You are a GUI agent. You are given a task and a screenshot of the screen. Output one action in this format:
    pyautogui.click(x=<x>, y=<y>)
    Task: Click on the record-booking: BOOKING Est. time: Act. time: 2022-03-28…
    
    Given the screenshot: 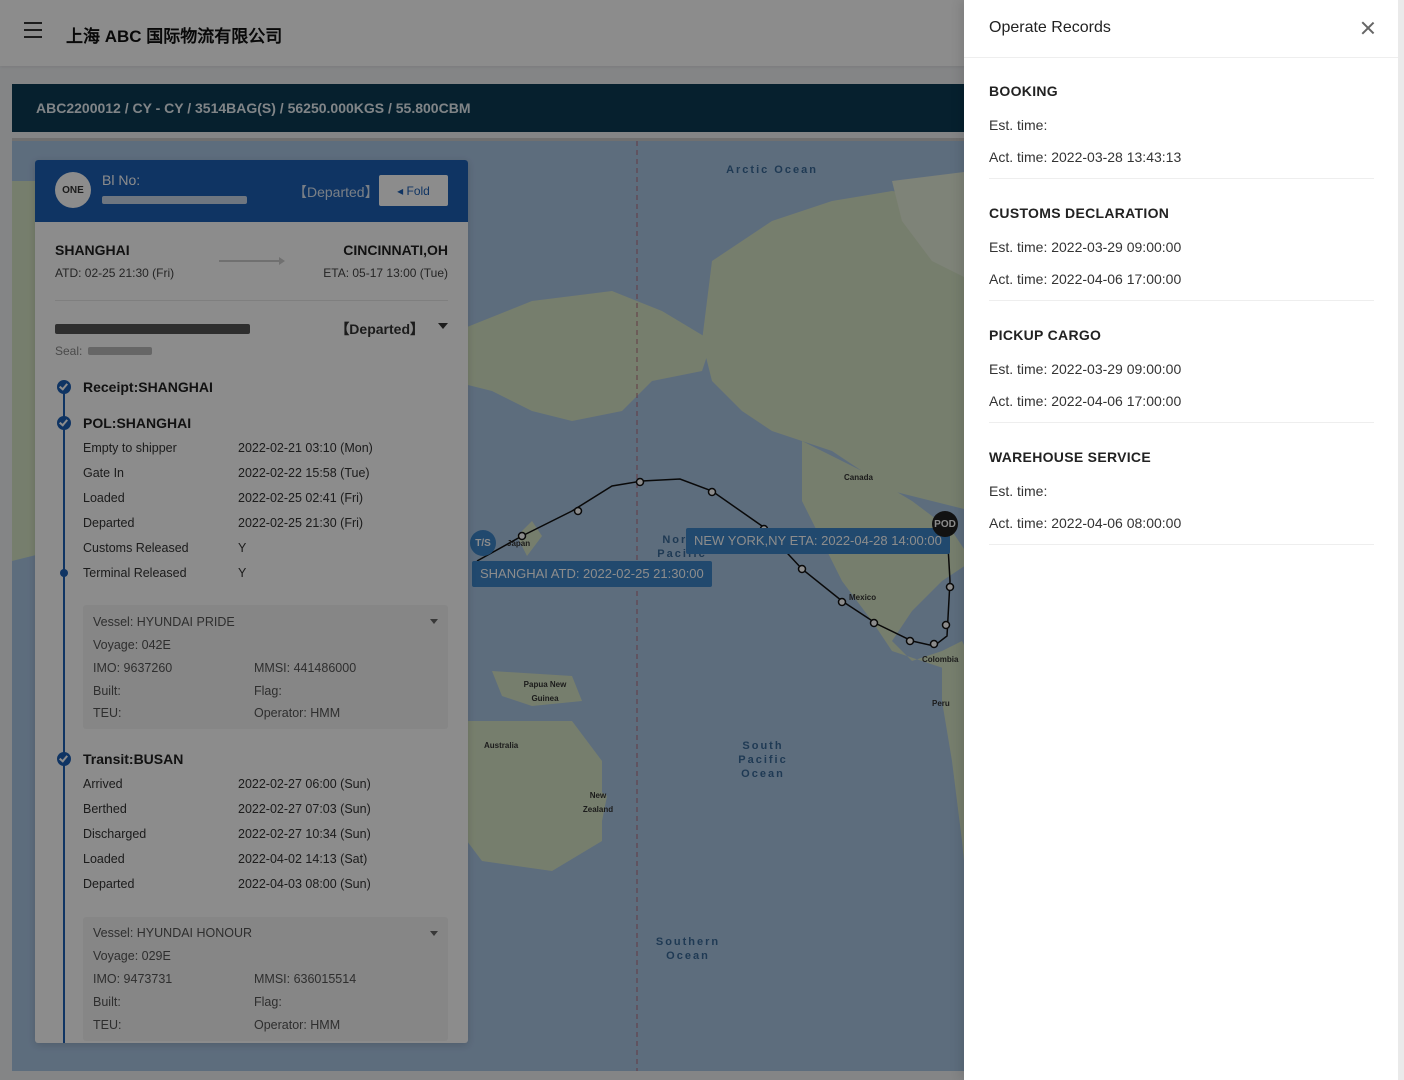 What is the action you would take?
    pyautogui.click(x=1181, y=118)
    